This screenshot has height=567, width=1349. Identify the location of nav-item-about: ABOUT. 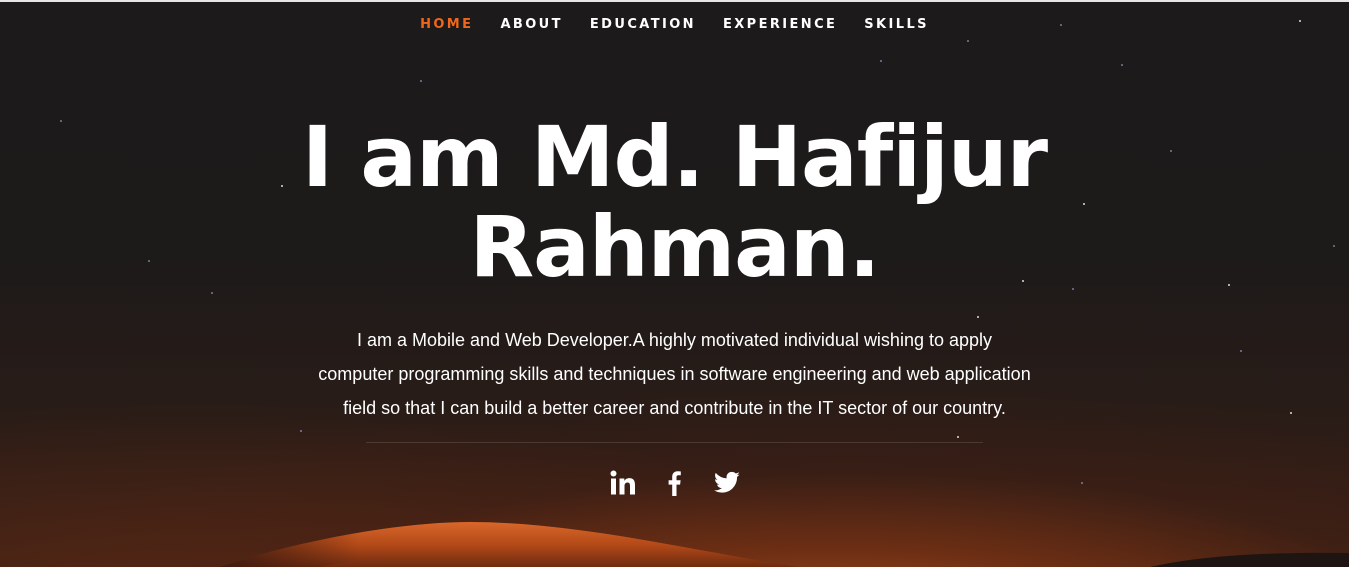
(531, 25).